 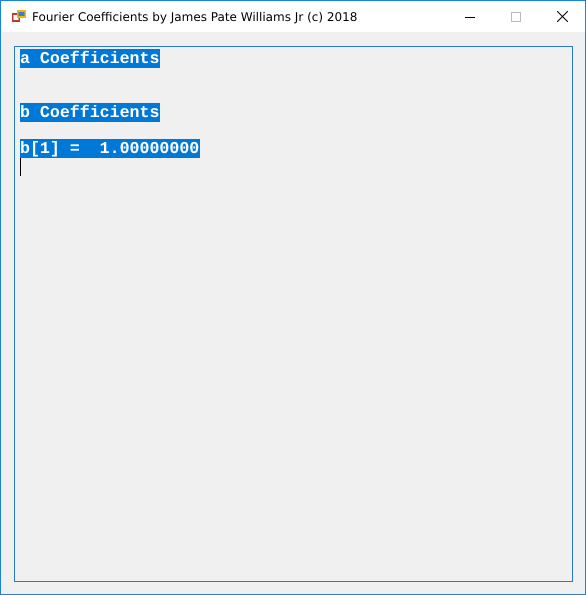 I want to click on app-icon, so click(x=19, y=16).